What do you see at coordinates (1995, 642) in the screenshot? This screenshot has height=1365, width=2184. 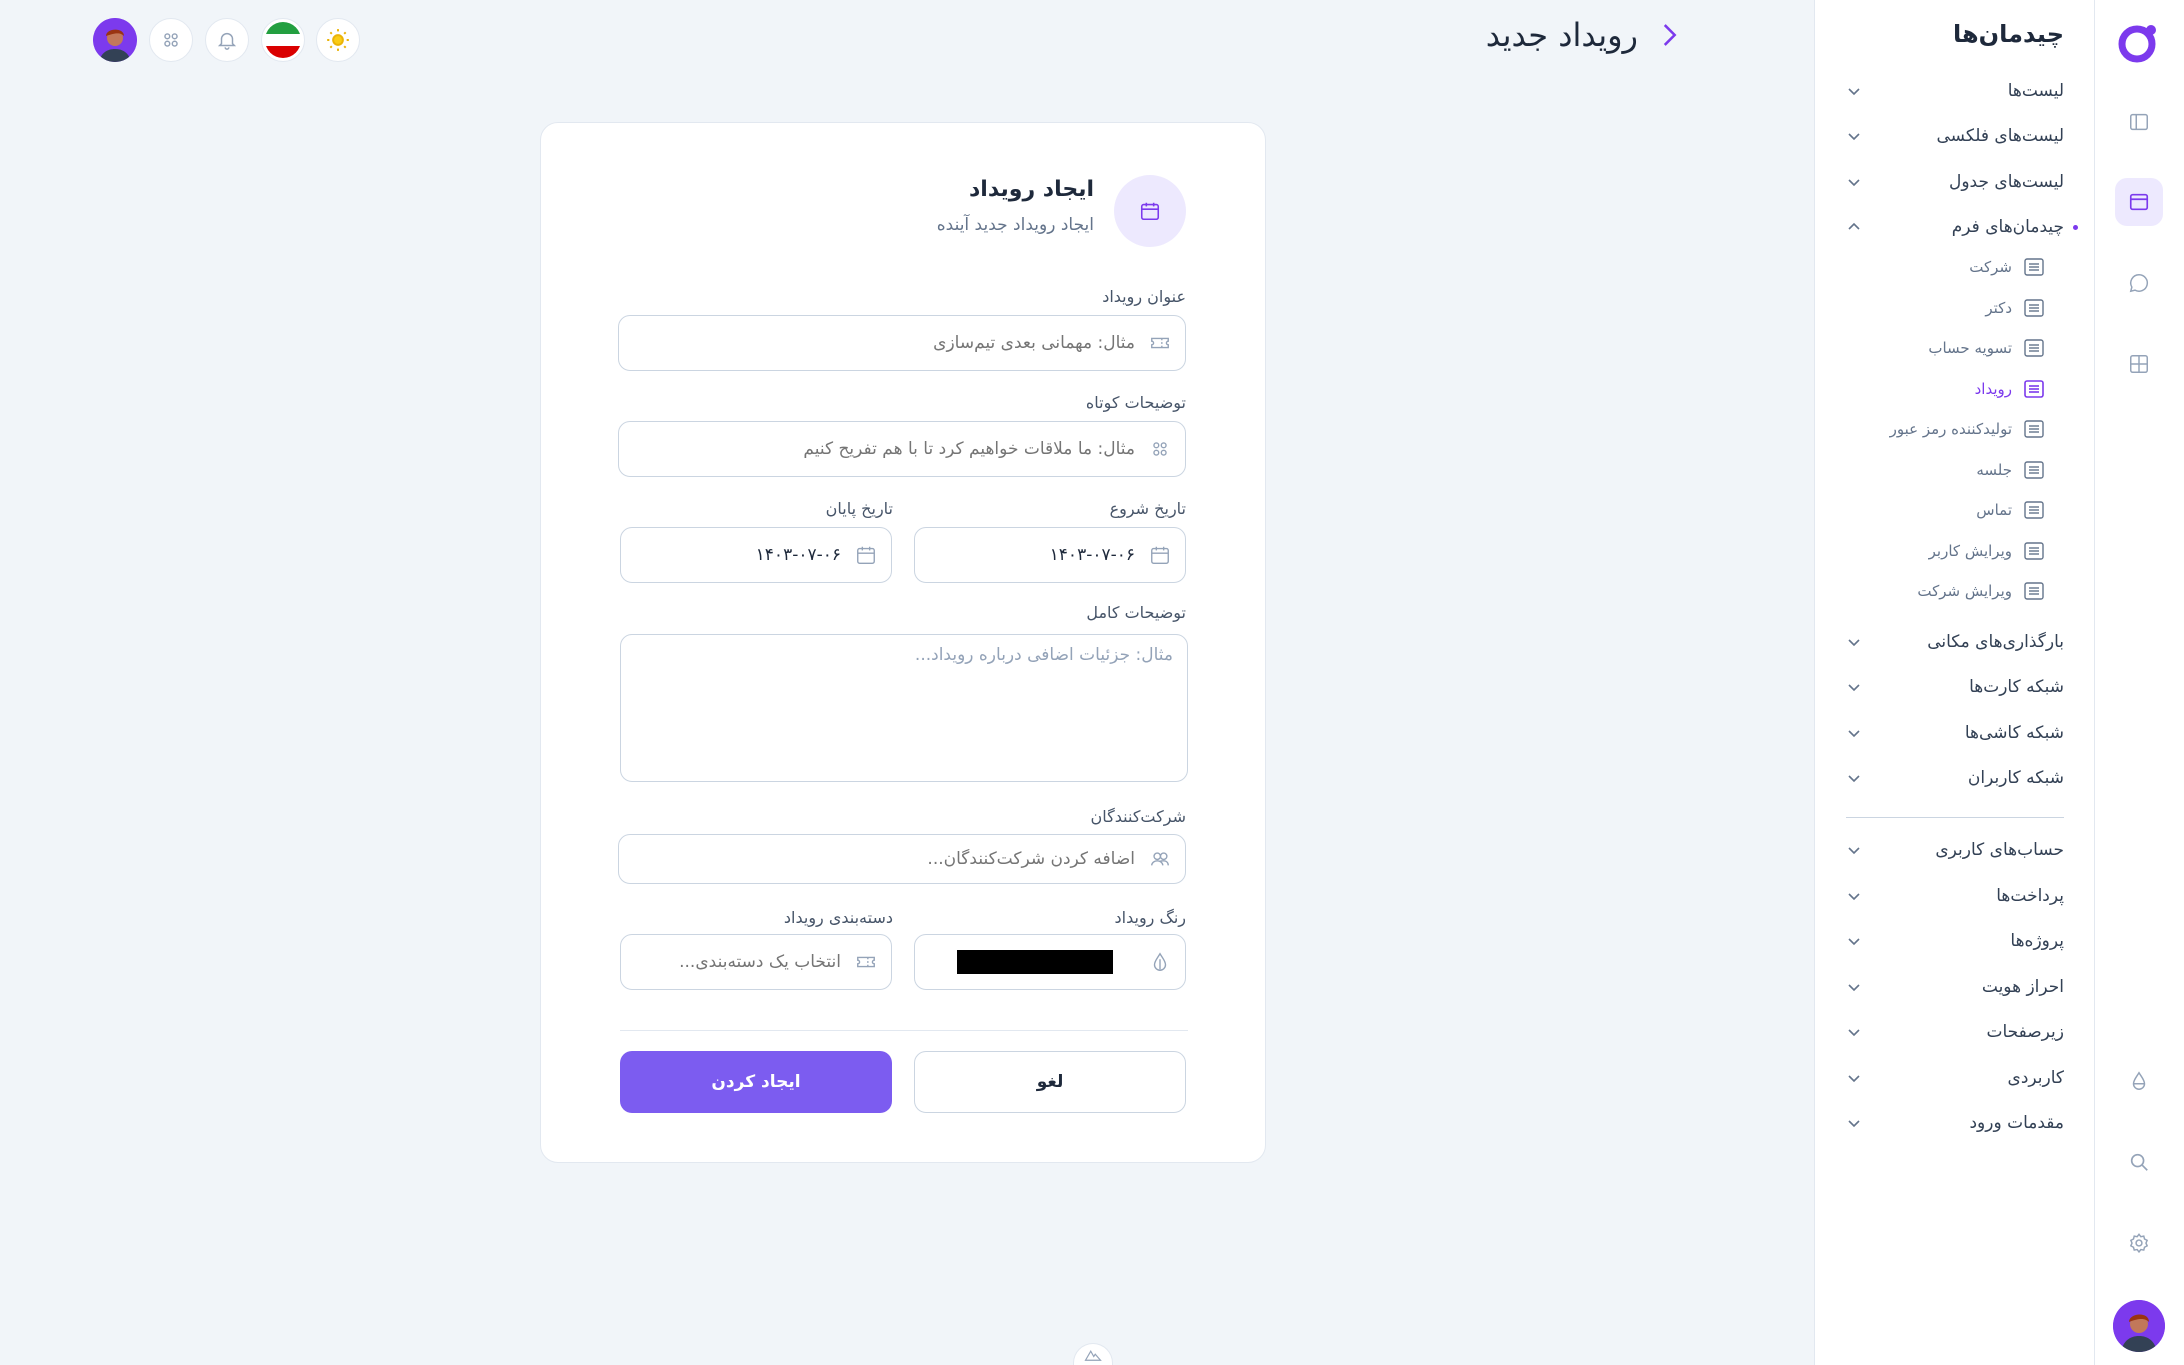 I see `menu-item-label: بارگذاری‌های مکانی` at bounding box center [1995, 642].